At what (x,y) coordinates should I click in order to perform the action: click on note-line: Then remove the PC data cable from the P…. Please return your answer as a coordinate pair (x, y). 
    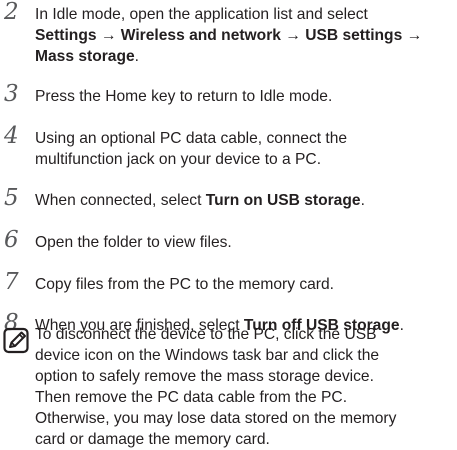
    Looking at the image, I should click on (191, 397).